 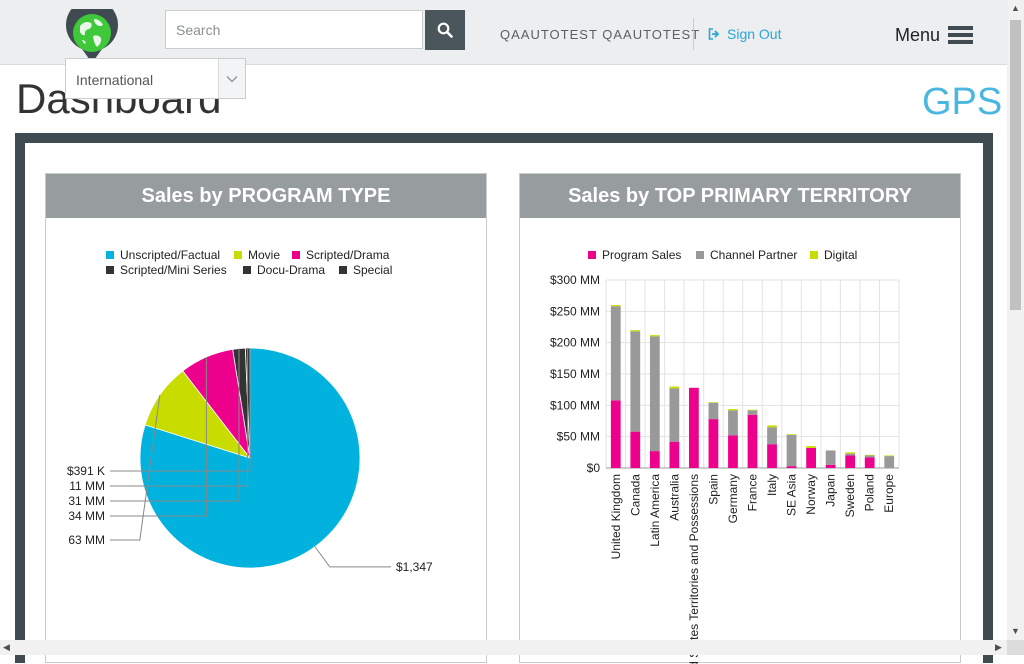 I want to click on pie-data-label-docu-drama: 11 MM, so click(x=87, y=486).